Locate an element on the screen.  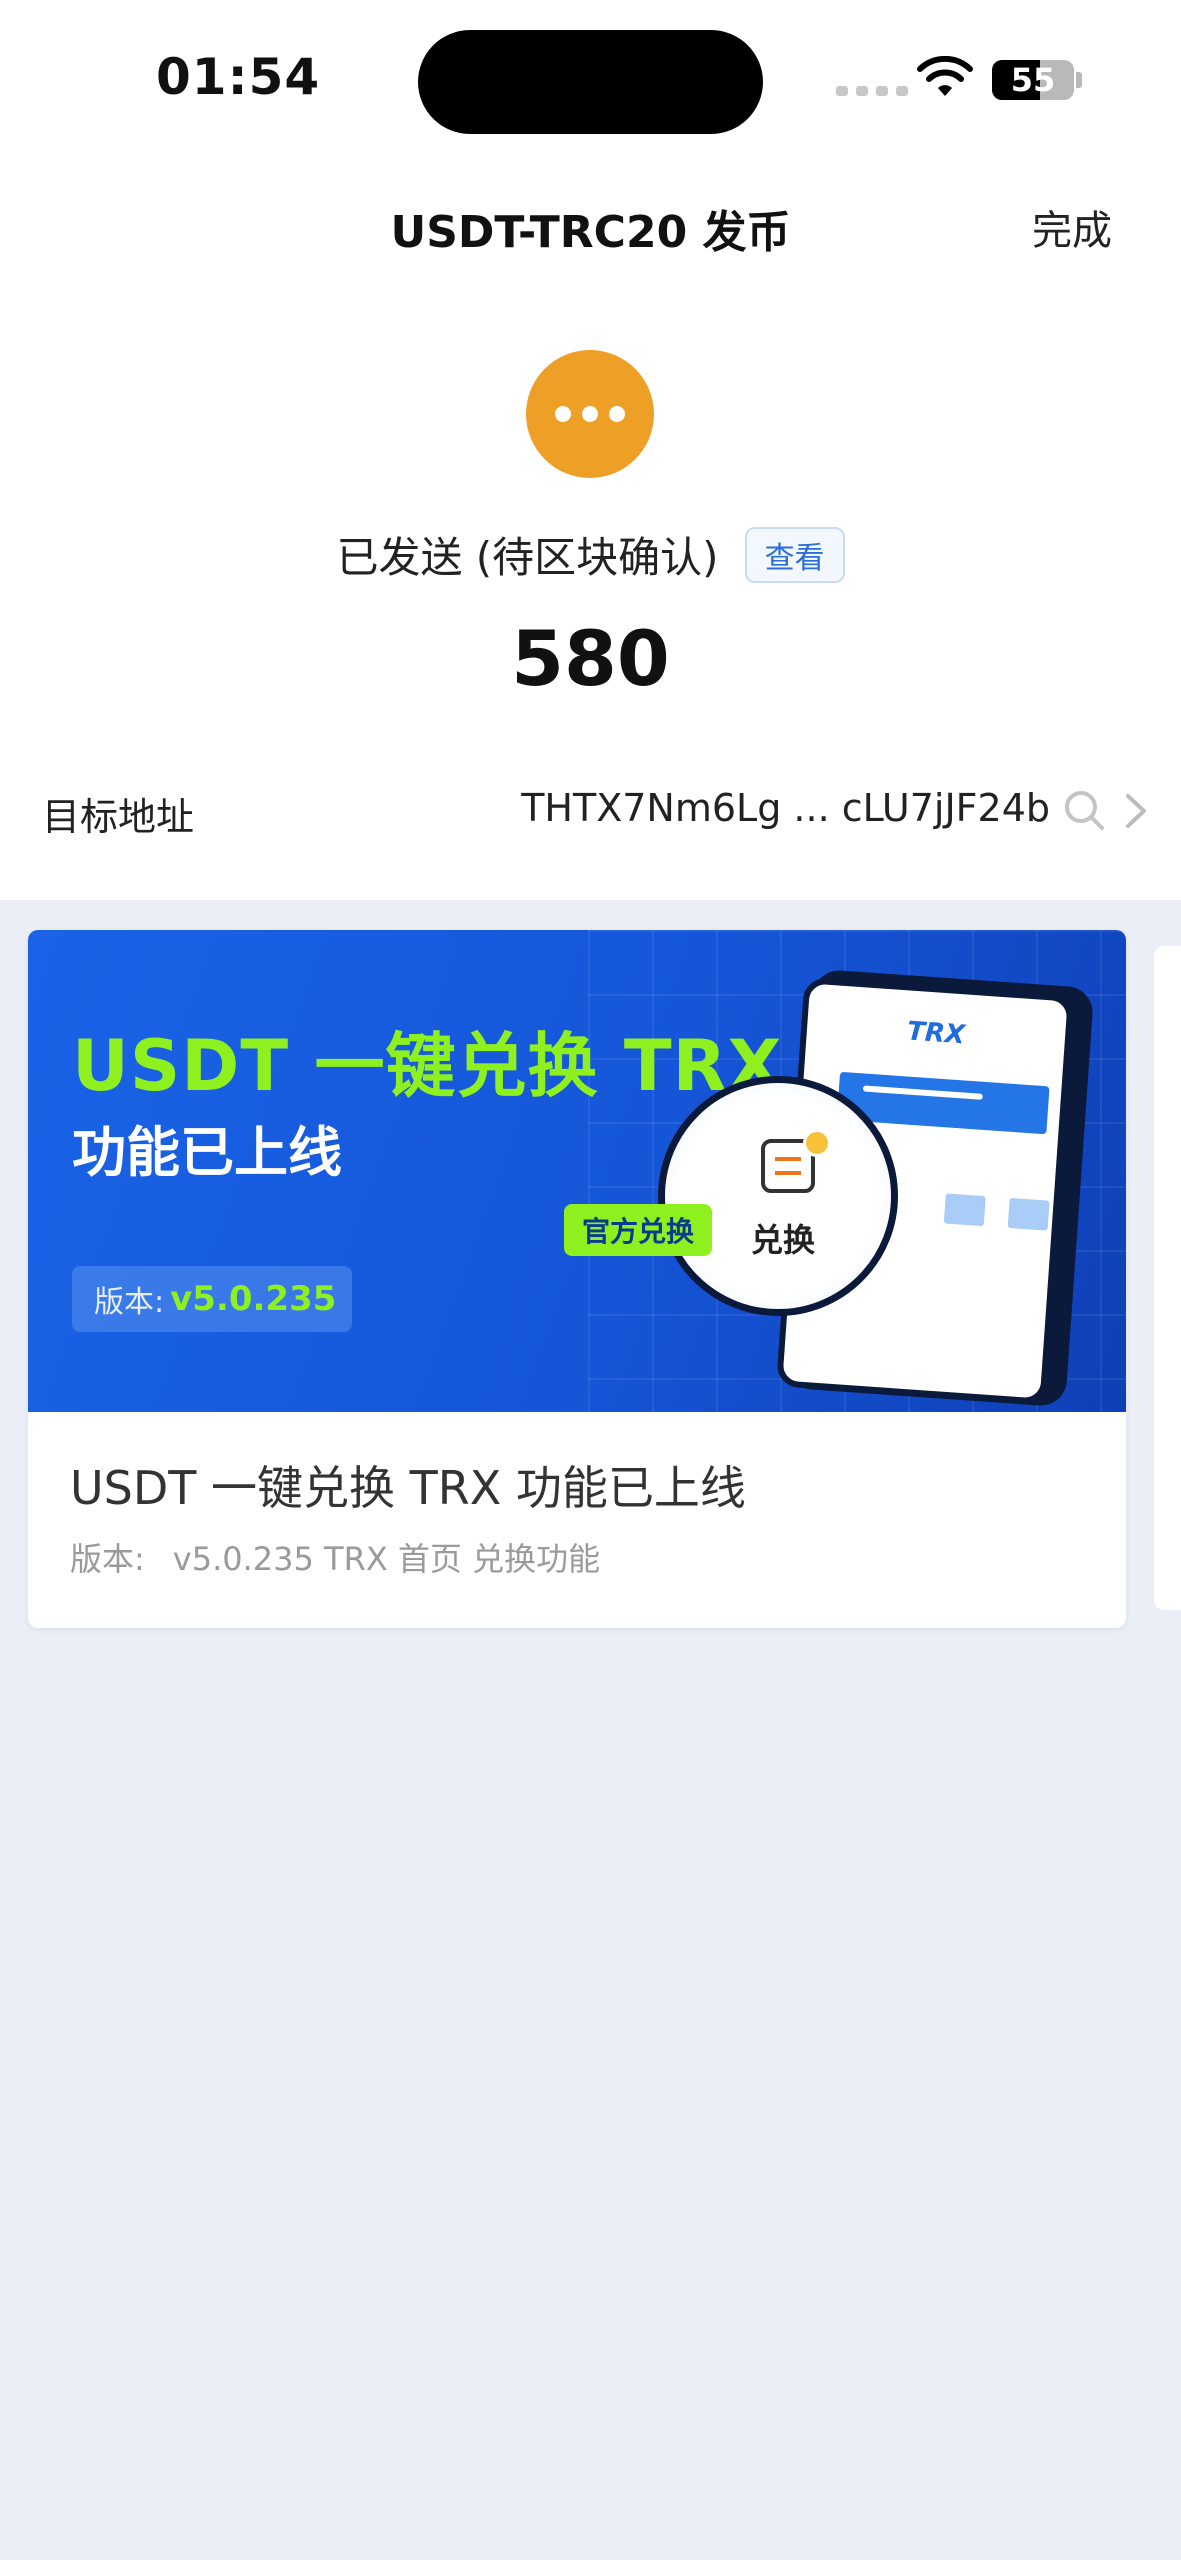
version-pill: 版本: v5.0.235 is located at coordinates (212, 1299).